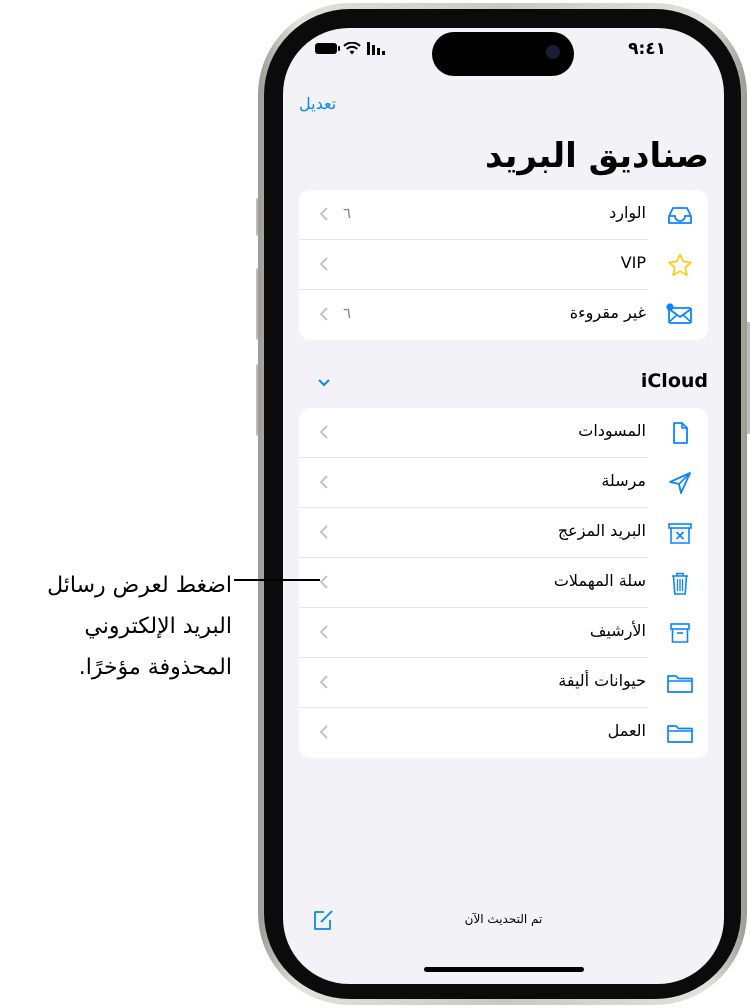 The image size is (750, 1008). I want to click on unread-envelope-icon, so click(679, 313).